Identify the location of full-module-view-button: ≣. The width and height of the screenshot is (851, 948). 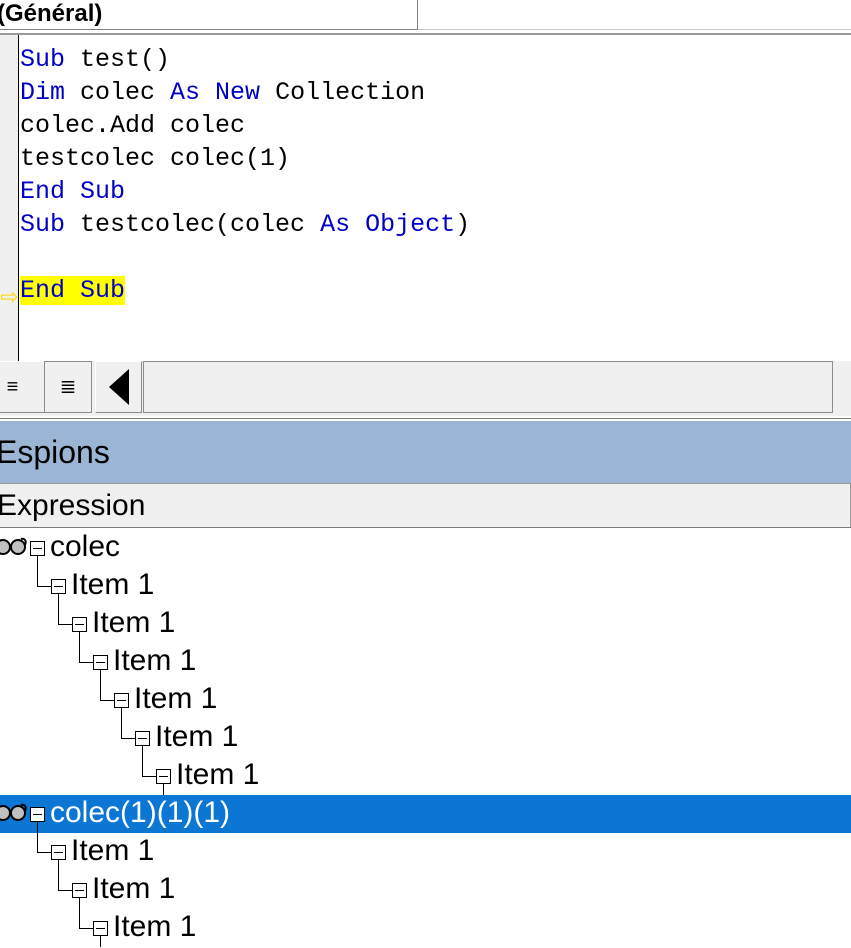
(68, 387).